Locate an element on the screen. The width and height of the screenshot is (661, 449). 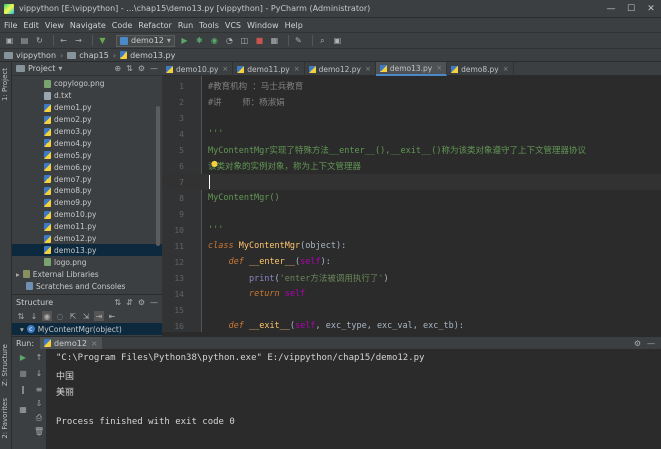
sort-alpha-icon: ↓ is located at coordinates (34, 316).